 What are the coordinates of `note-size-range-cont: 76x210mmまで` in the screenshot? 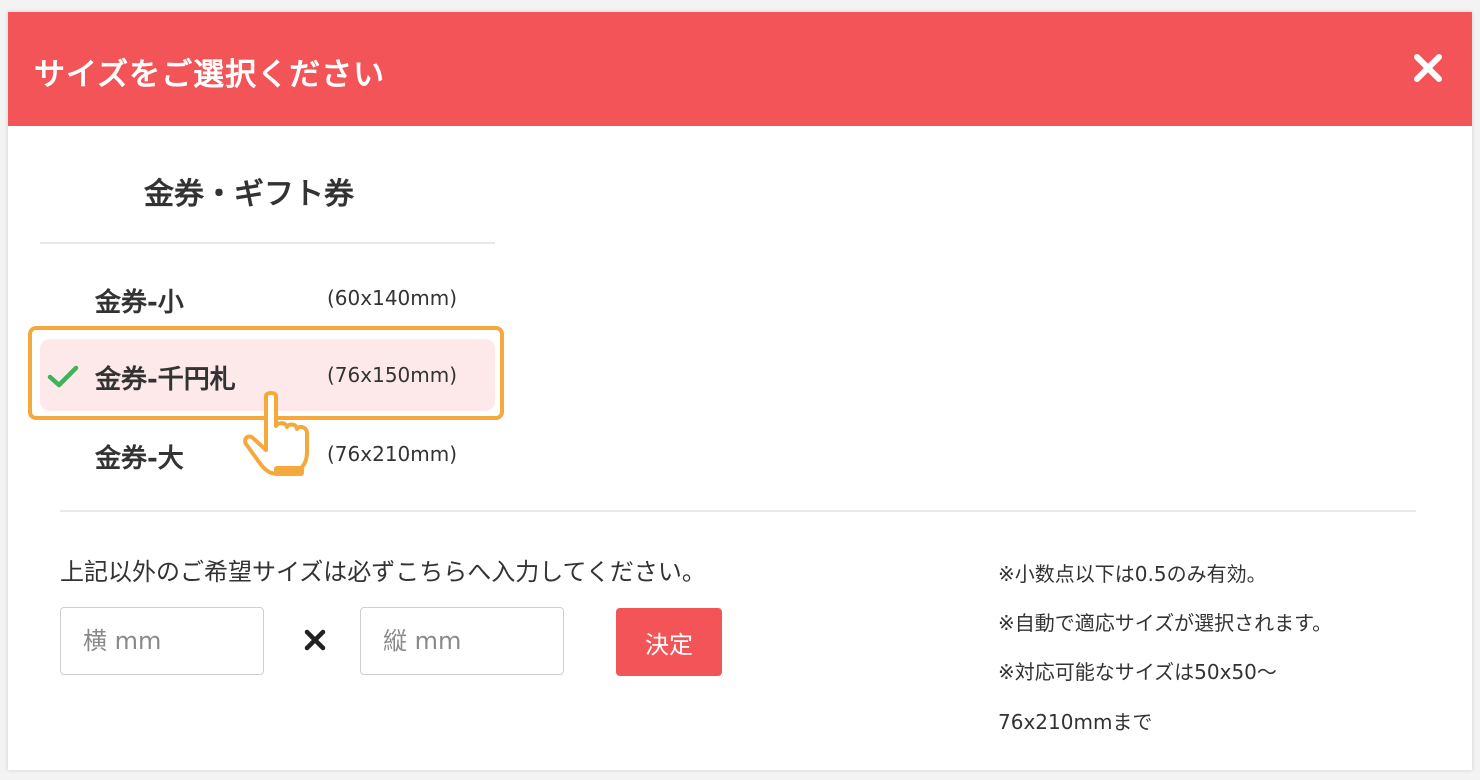 It's located at (1075, 722).